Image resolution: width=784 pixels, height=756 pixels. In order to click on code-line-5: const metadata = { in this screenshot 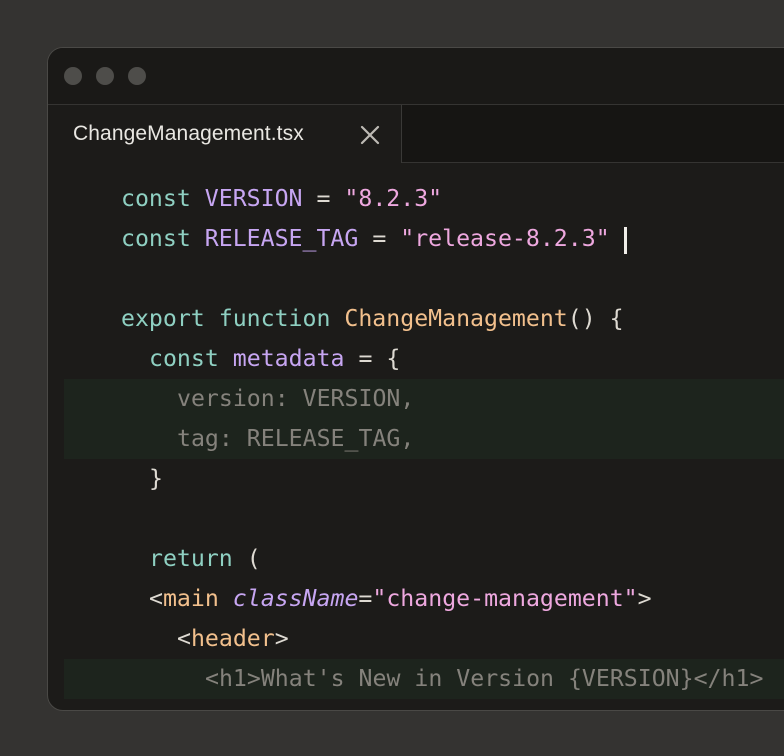, I will do `click(274, 359)`.